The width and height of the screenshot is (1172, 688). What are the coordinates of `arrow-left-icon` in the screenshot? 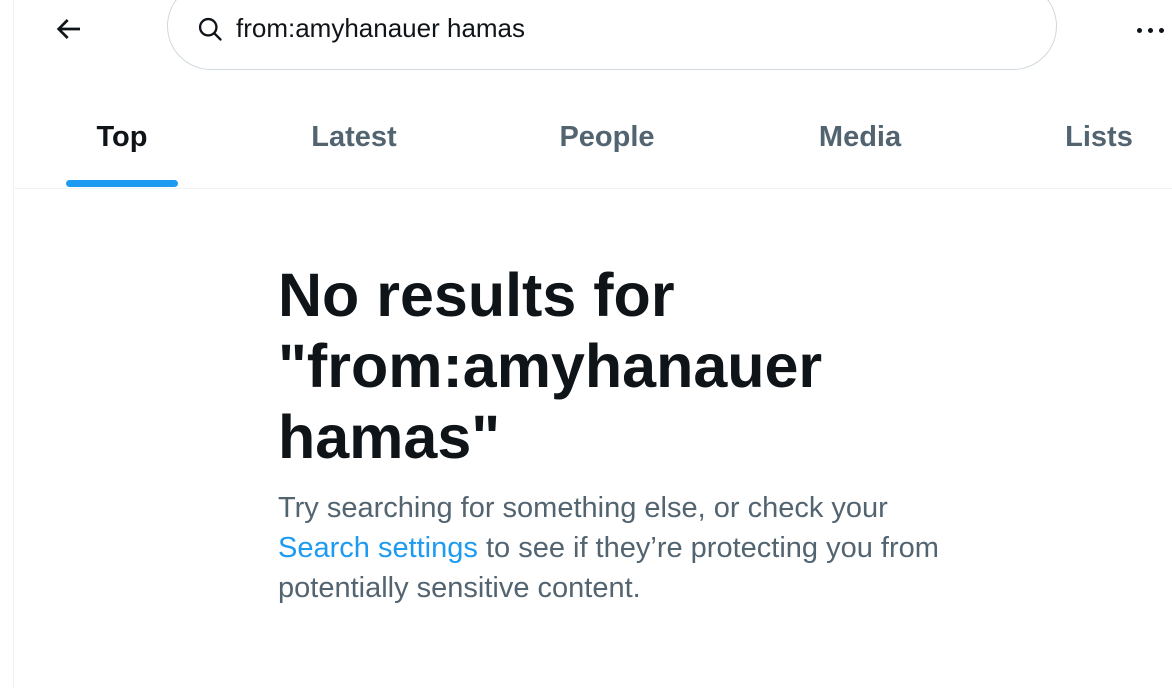 It's located at (68, 29).